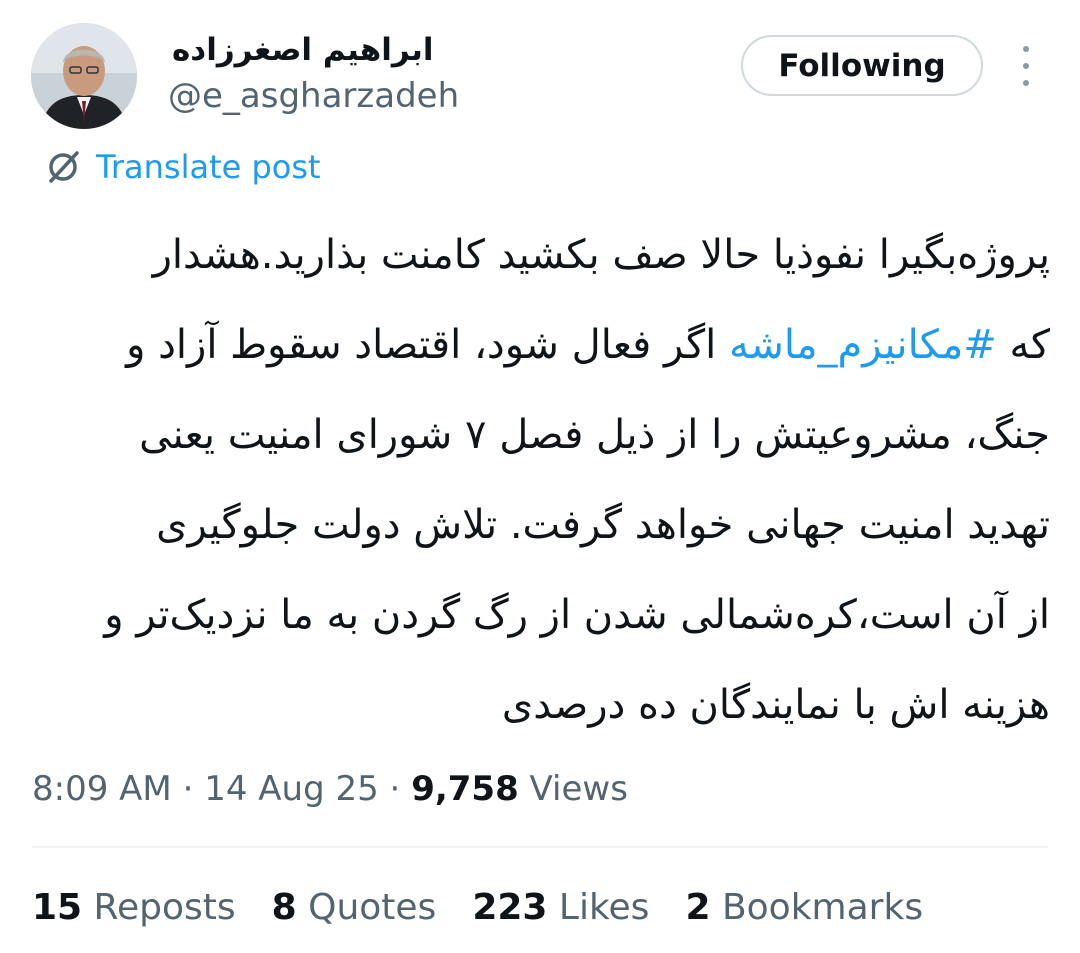  I want to click on hashtag-link: #مکانیزم_ماشه, so click(863, 345).